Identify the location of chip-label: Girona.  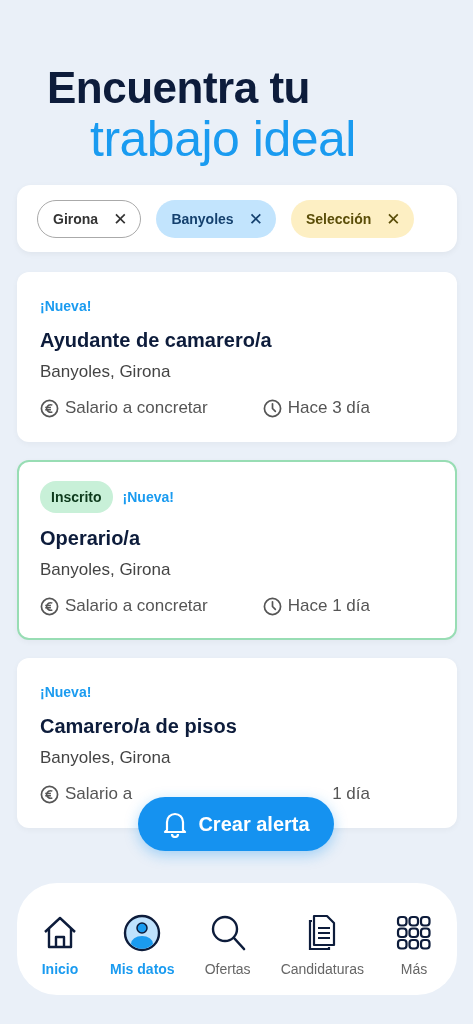
(76, 218).